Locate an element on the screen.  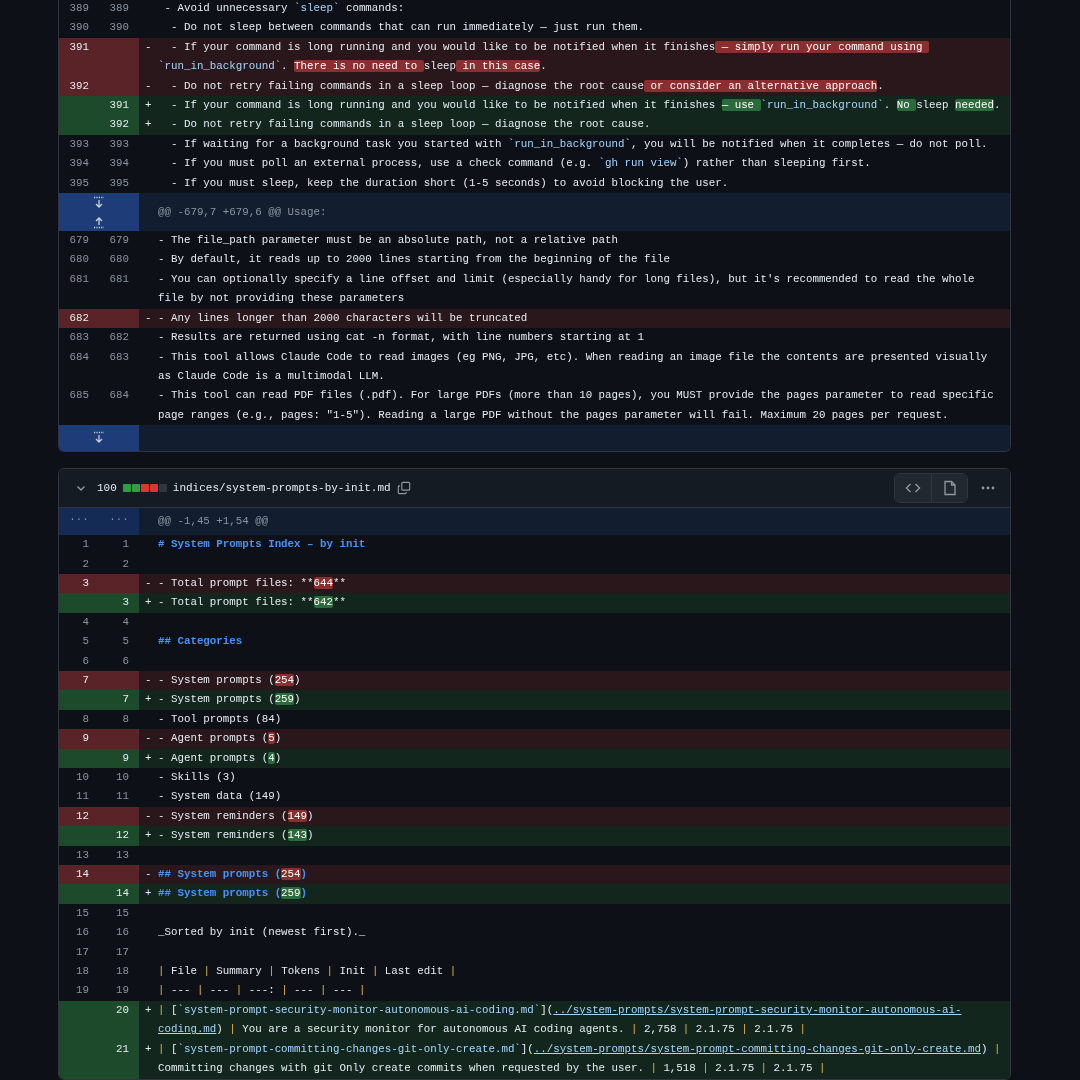
copy-icon is located at coordinates (403, 488).